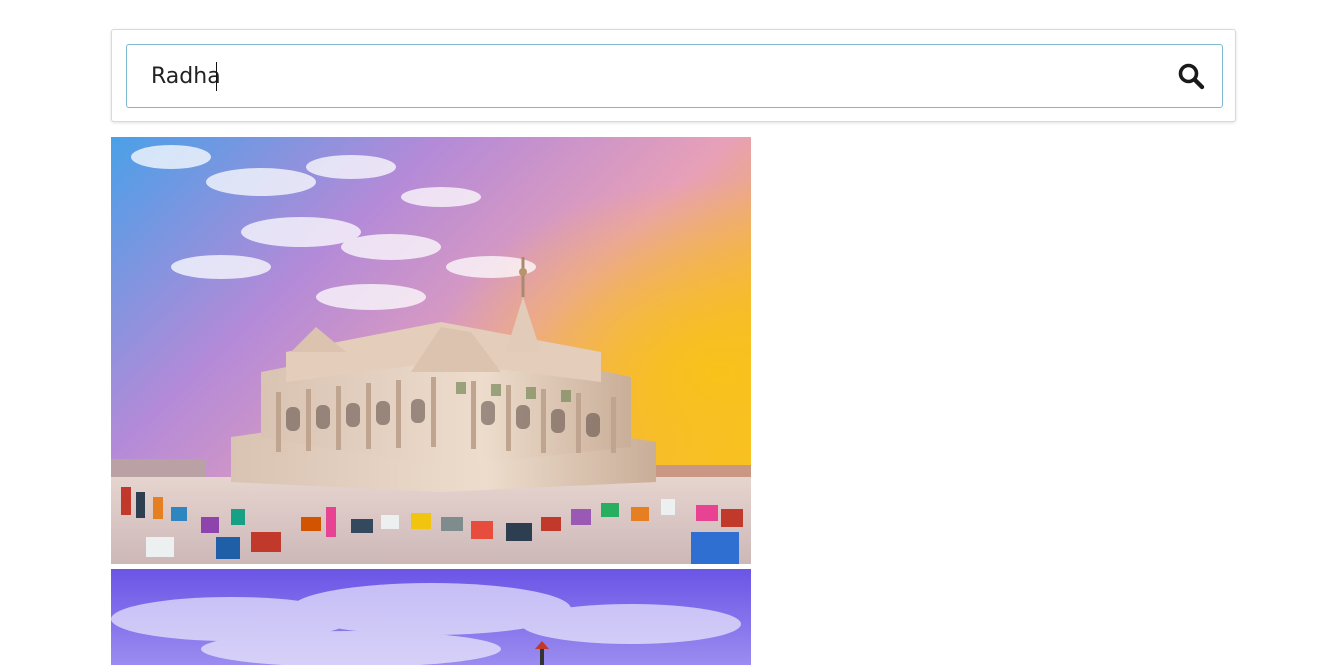  What do you see at coordinates (216, 76) in the screenshot?
I see `text-caret` at bounding box center [216, 76].